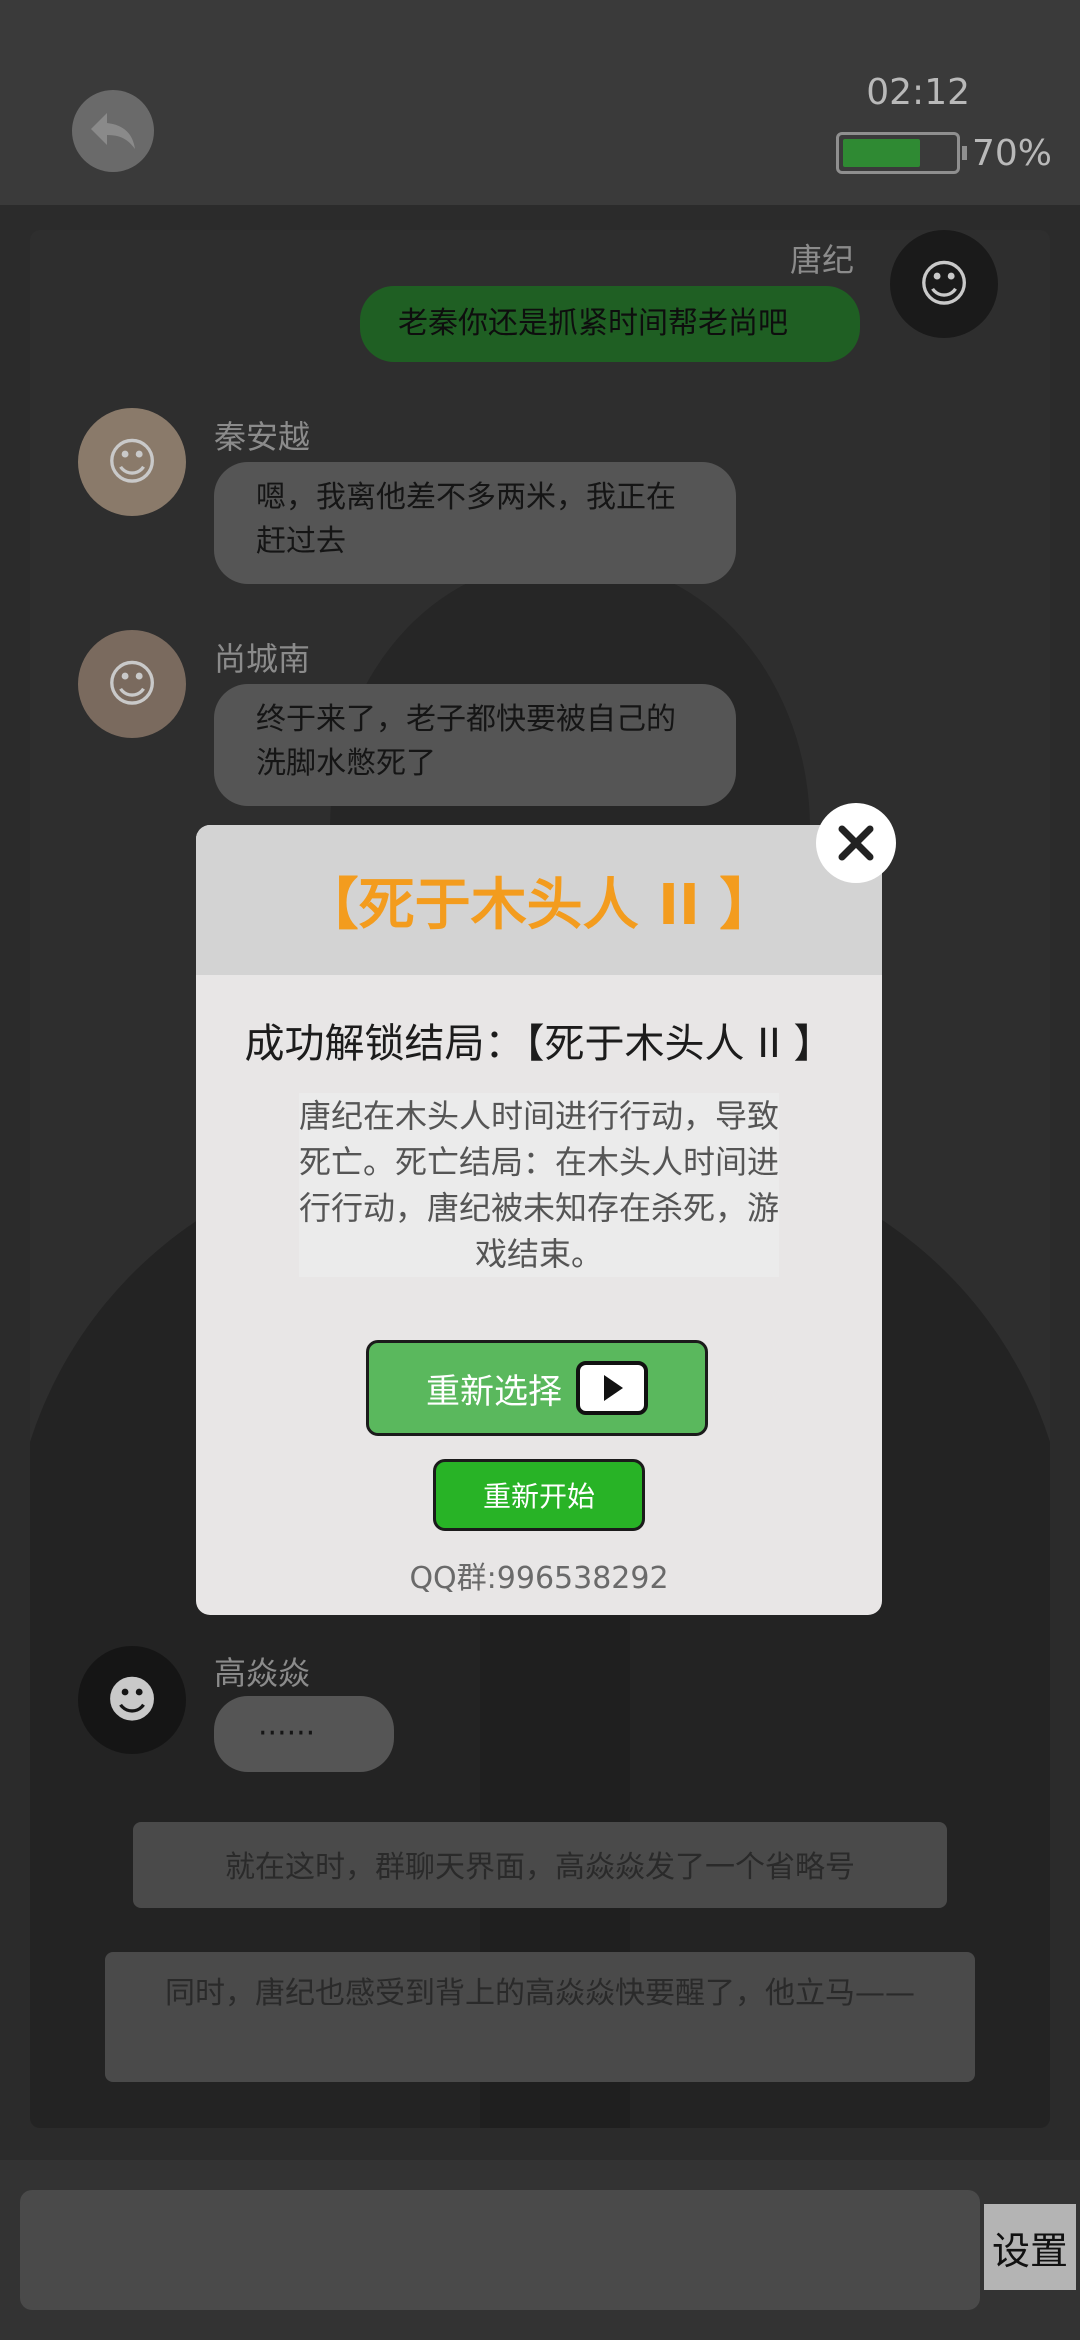 Image resolution: width=1080 pixels, height=2340 pixels. I want to click on reselect-button: 重新选择, so click(537, 1388).